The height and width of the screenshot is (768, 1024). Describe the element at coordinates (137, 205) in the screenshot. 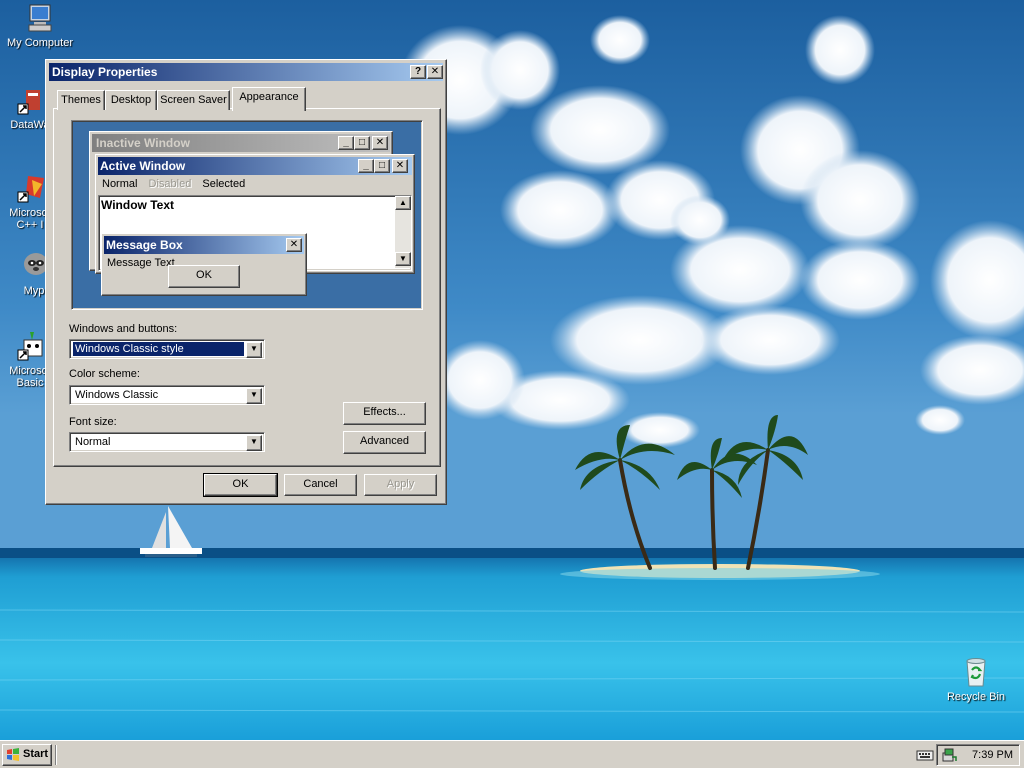

I see `preview-window-text: Window Text` at that location.